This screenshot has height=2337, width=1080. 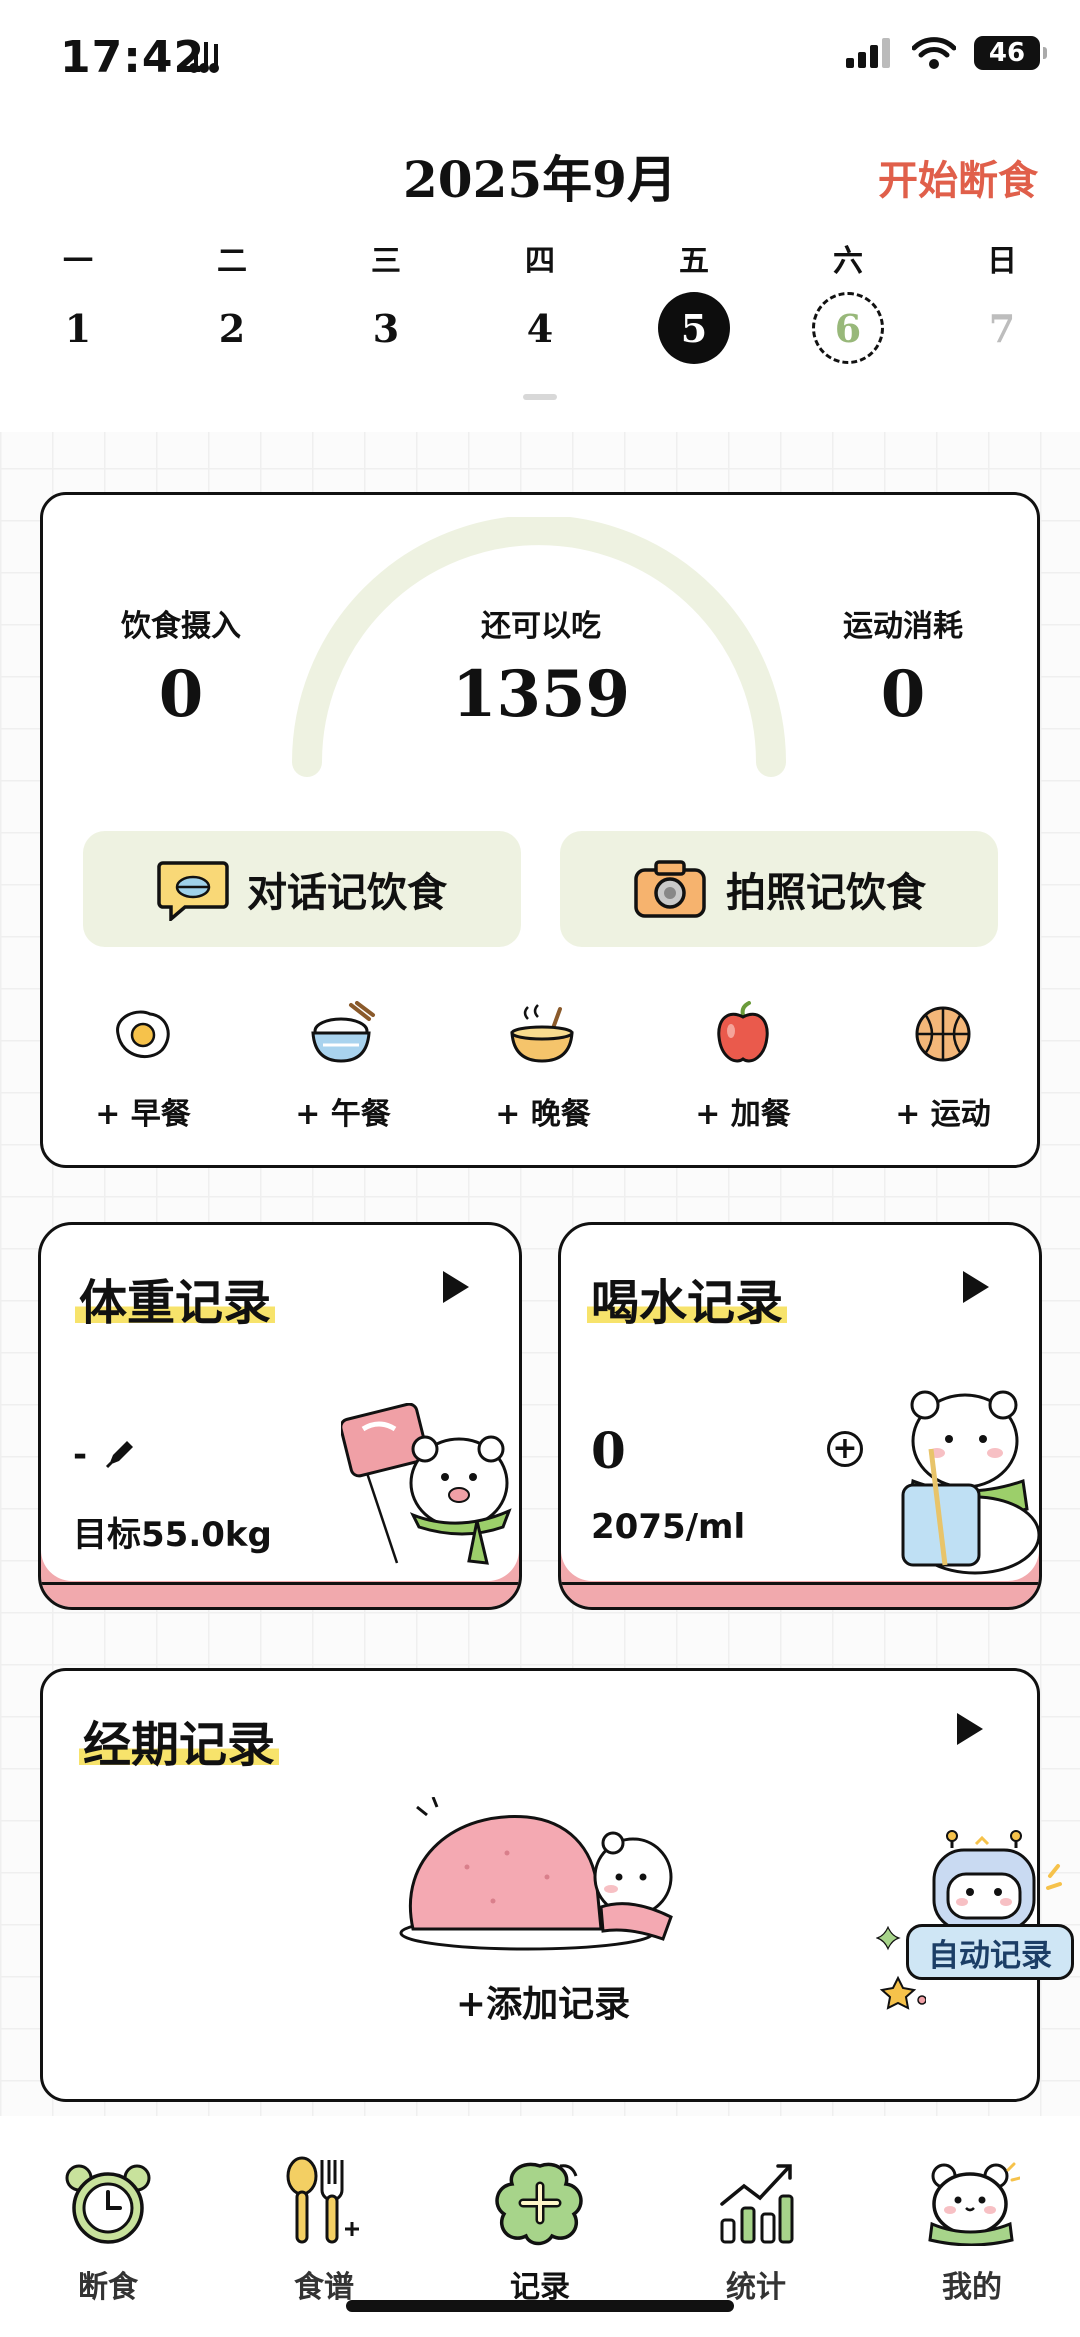 What do you see at coordinates (540, 328) in the screenshot?
I see `calendar-day: 4` at bounding box center [540, 328].